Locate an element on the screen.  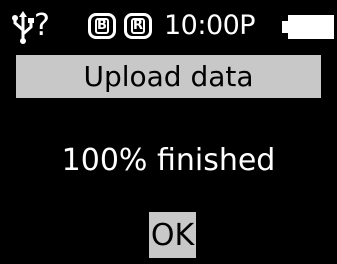
r-badge-label: R is located at coordinates (138, 26).